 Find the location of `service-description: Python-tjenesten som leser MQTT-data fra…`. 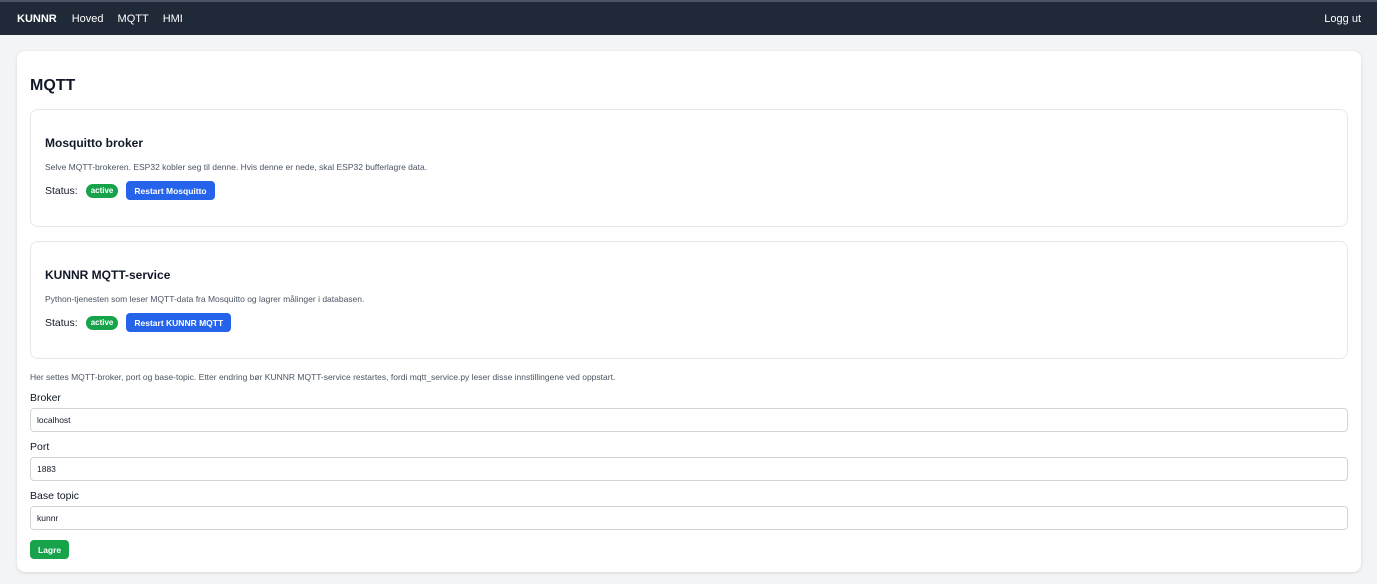

service-description: Python-tjenesten som leser MQTT-data fra… is located at coordinates (205, 299).